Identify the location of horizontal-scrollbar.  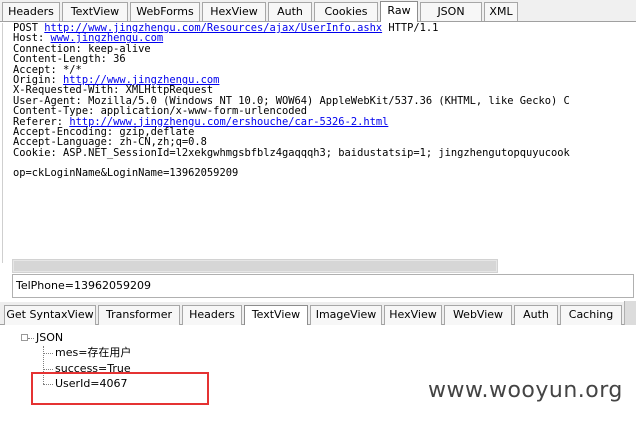
(255, 266).